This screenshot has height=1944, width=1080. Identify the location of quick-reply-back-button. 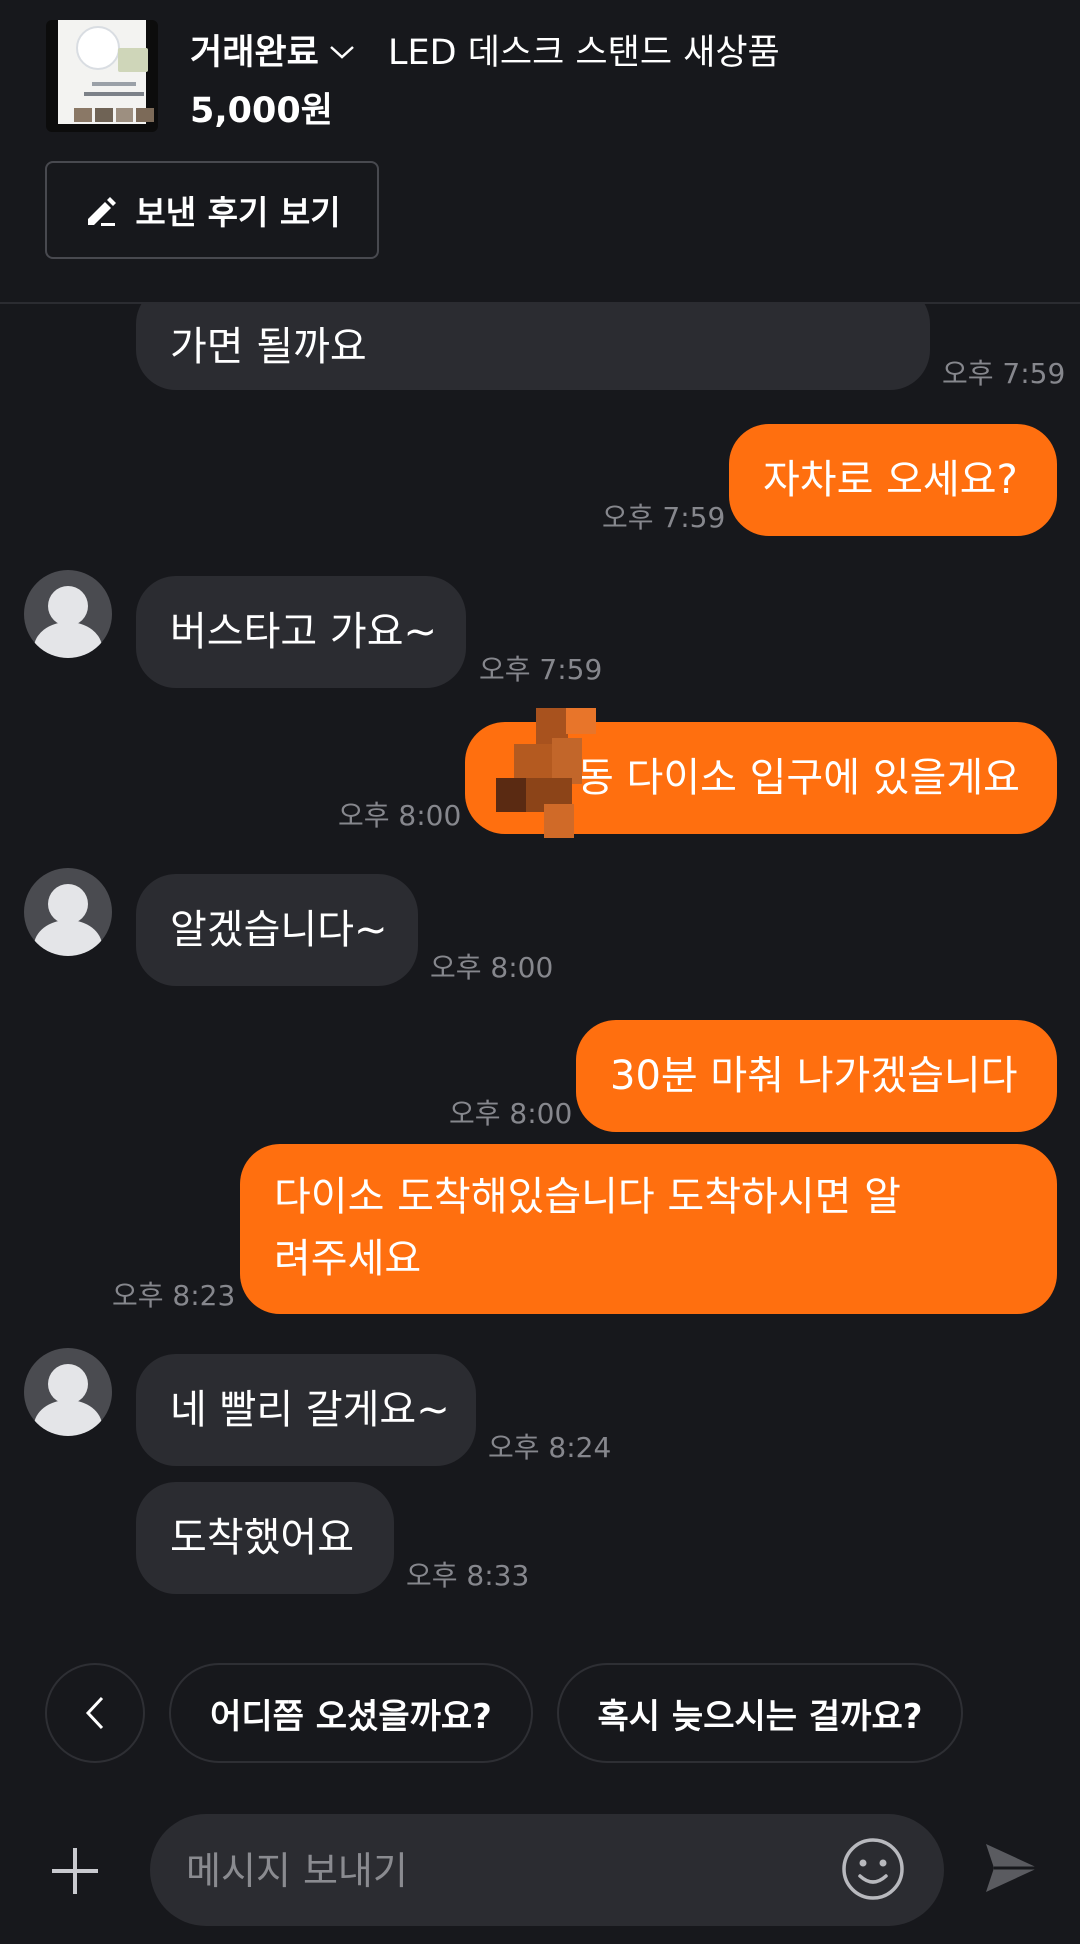
(95, 1713).